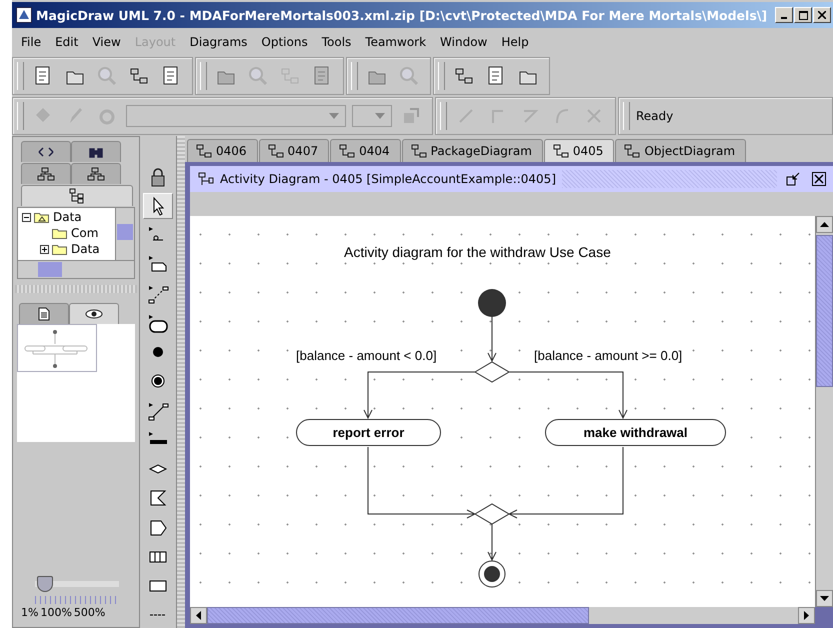 The width and height of the screenshot is (833, 628). I want to click on left-arrow-icon, so click(198, 615).